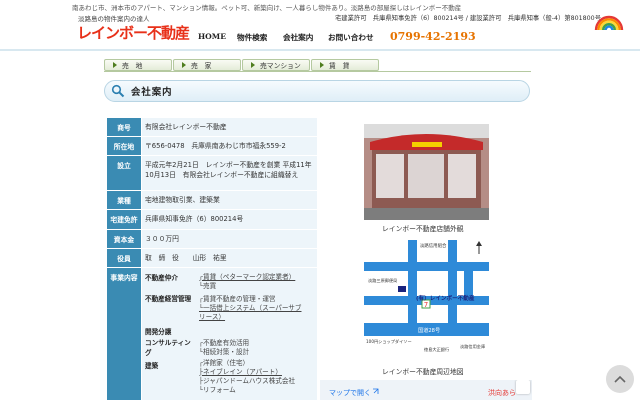 This screenshot has height=400, width=640. I want to click on nav-contact: お問い合わせ, so click(351, 37).